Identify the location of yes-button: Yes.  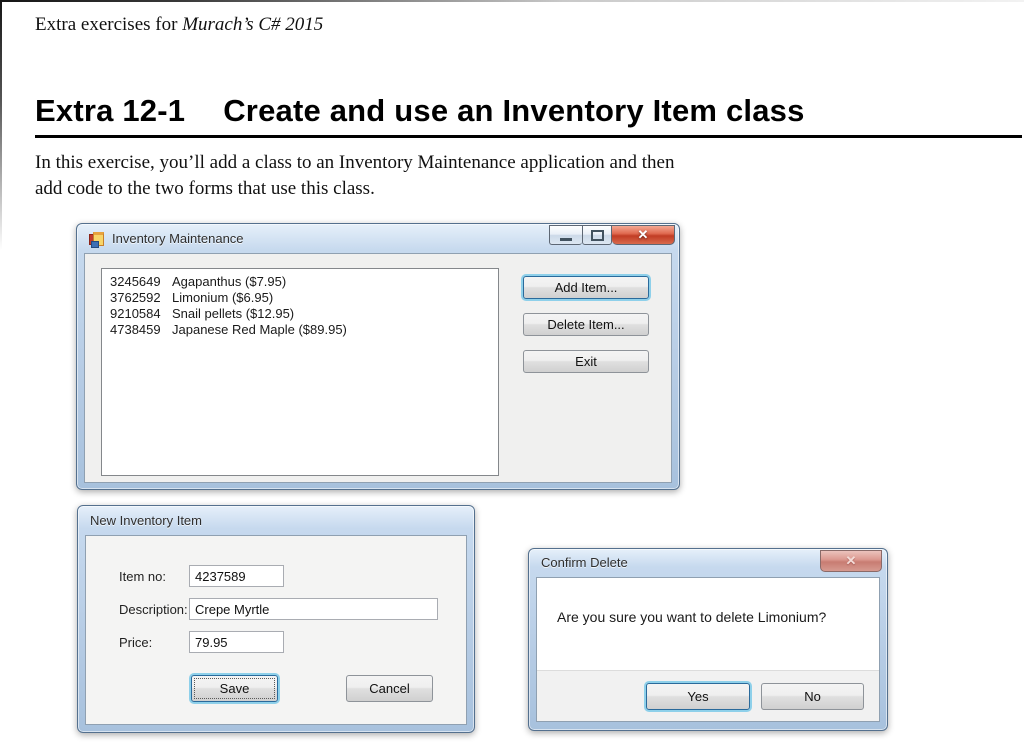
(698, 696).